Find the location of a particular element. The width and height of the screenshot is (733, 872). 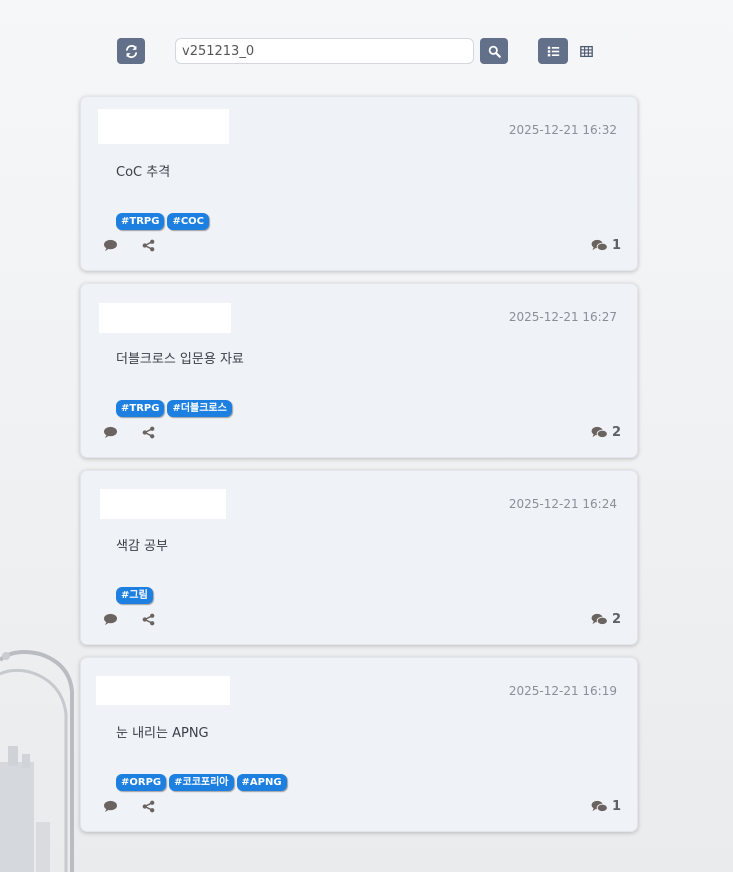

list-icon is located at coordinates (553, 51).